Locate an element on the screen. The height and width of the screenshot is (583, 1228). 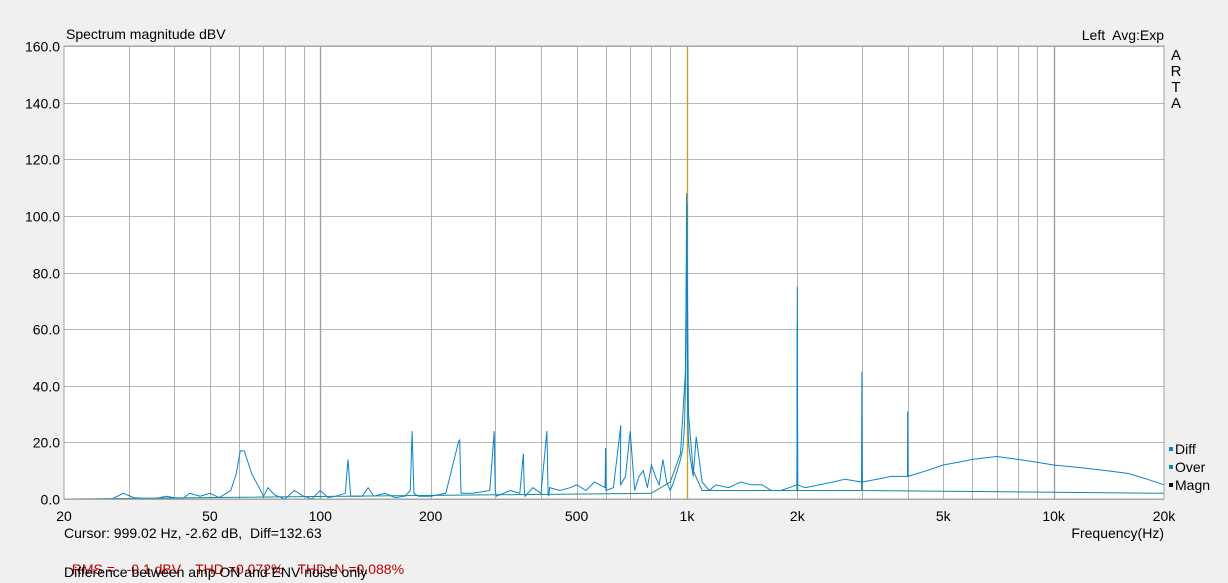
cursor-readout: Cursor: 999.02 Hz, -2.62 dB, Diff=132.63 is located at coordinates (193, 533).